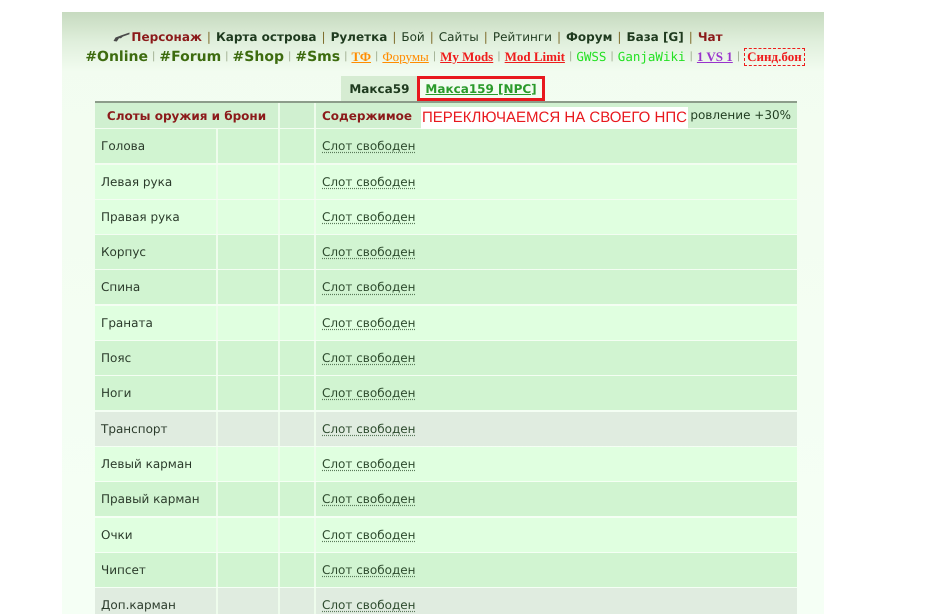 The width and height of the screenshot is (930, 614). What do you see at coordinates (258, 56) in the screenshot?
I see `nav-link: #Shop` at bounding box center [258, 56].